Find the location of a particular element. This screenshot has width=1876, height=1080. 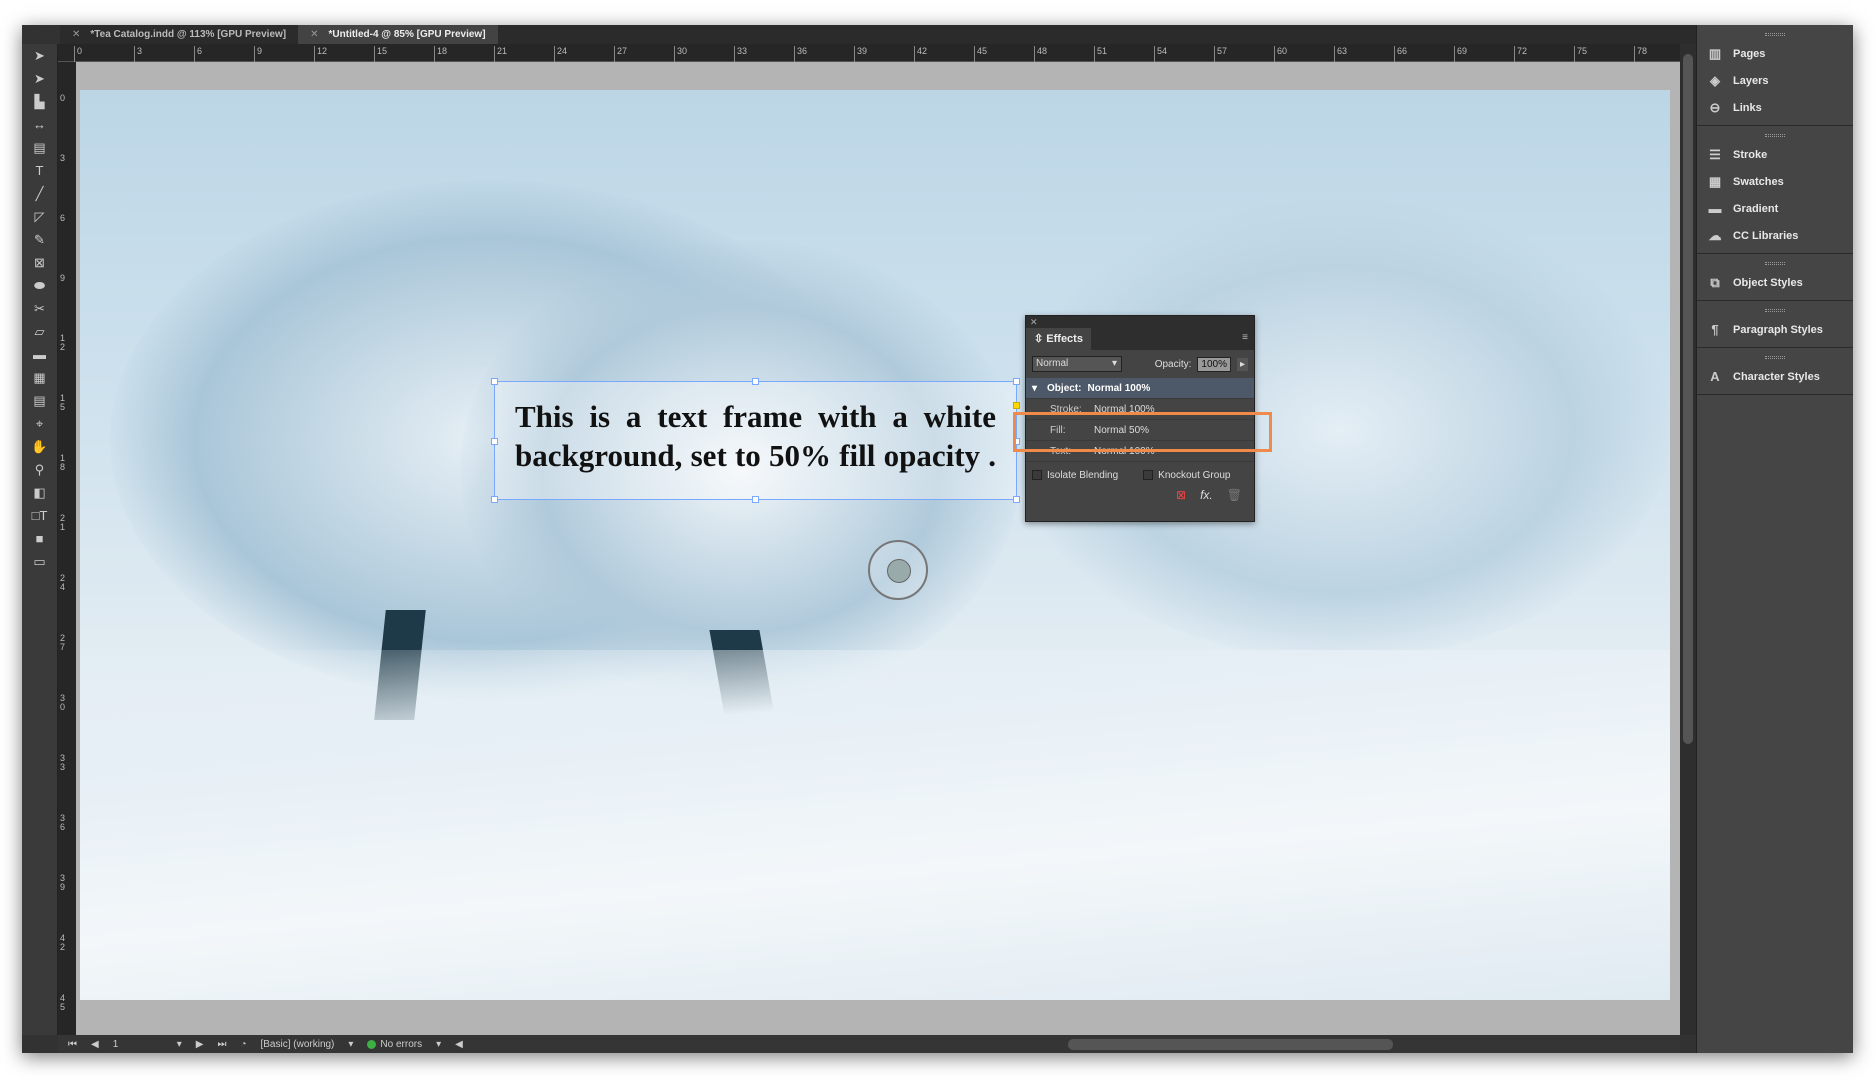

opacity-slider-arrow-icon: ▸ is located at coordinates (1242, 364).